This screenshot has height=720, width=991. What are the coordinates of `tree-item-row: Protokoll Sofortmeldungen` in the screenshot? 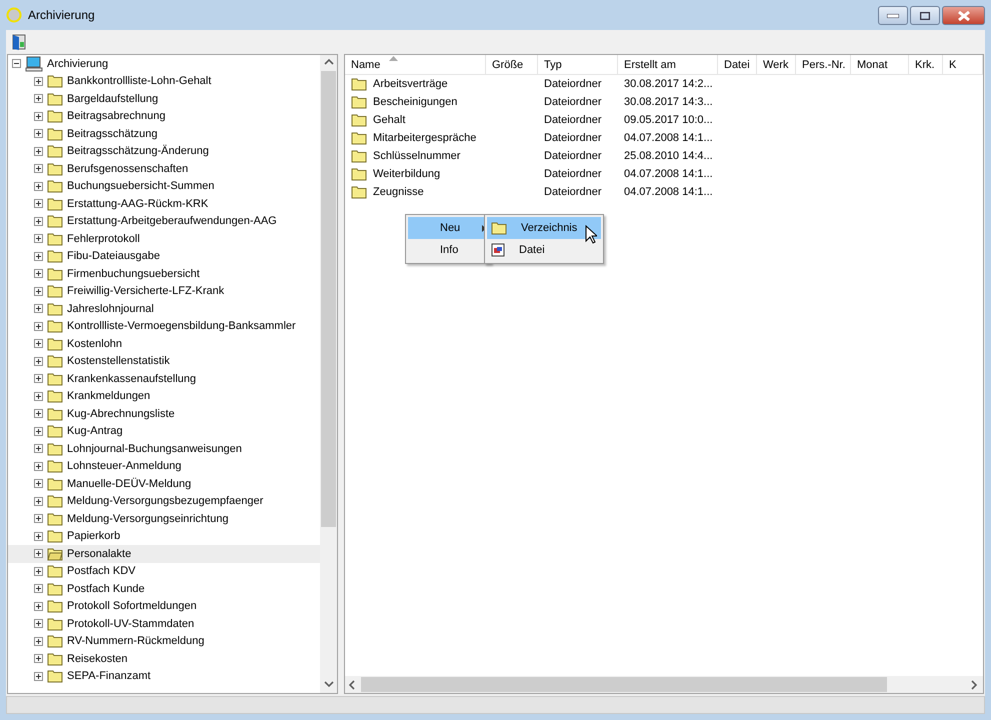 It's located at (164, 606).